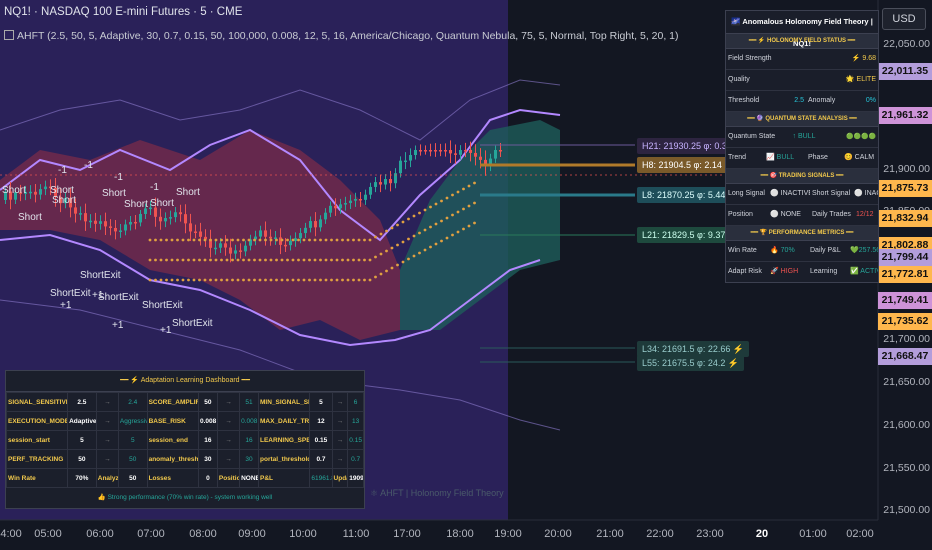 The height and width of the screenshot is (550, 932). What do you see at coordinates (355, 421) in the screenshot?
I see `dashboard-cell: 13` at bounding box center [355, 421].